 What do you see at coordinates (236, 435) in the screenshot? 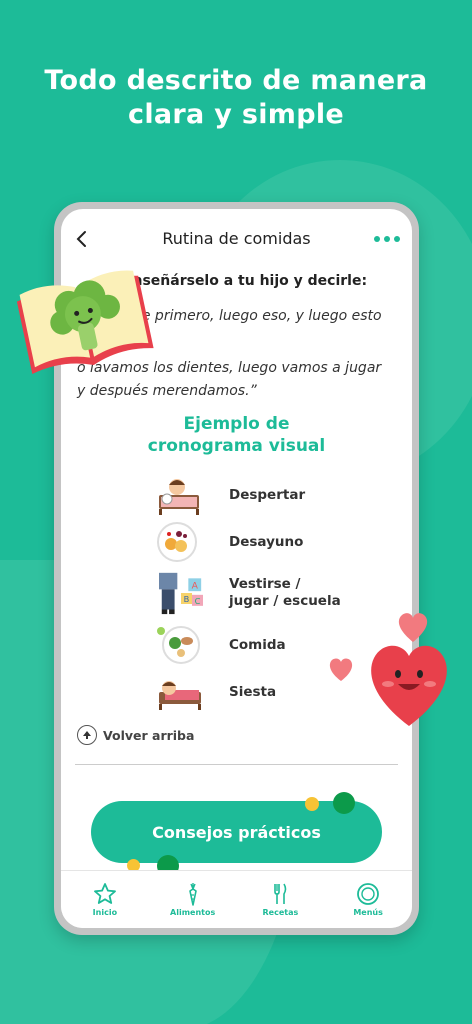
I see `schedule-title: Ejemplo de cronograma visual` at bounding box center [236, 435].